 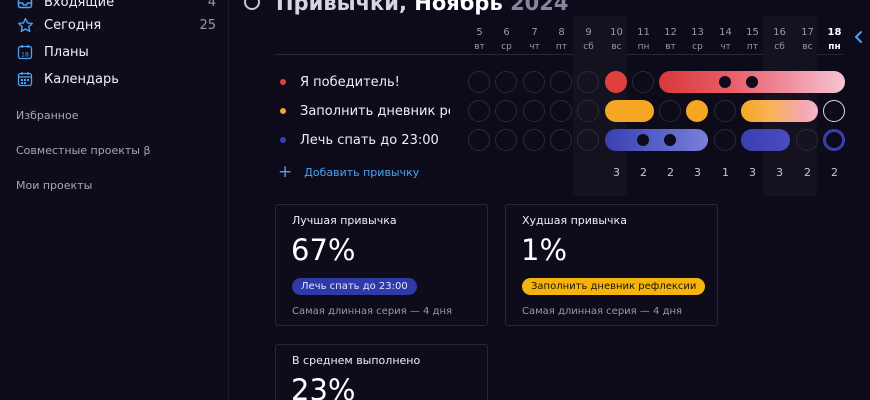 What do you see at coordinates (616, 32) in the screenshot?
I see `day-number: 10` at bounding box center [616, 32].